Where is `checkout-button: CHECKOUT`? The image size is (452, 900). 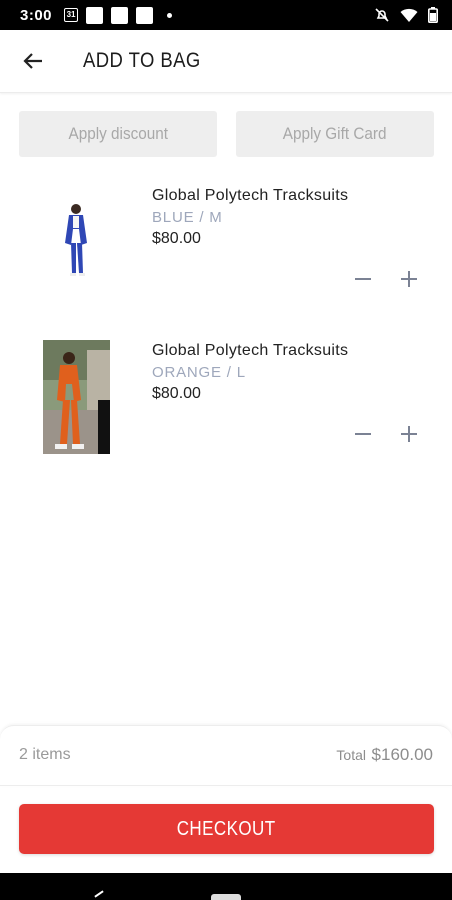 checkout-button: CHECKOUT is located at coordinates (226, 829).